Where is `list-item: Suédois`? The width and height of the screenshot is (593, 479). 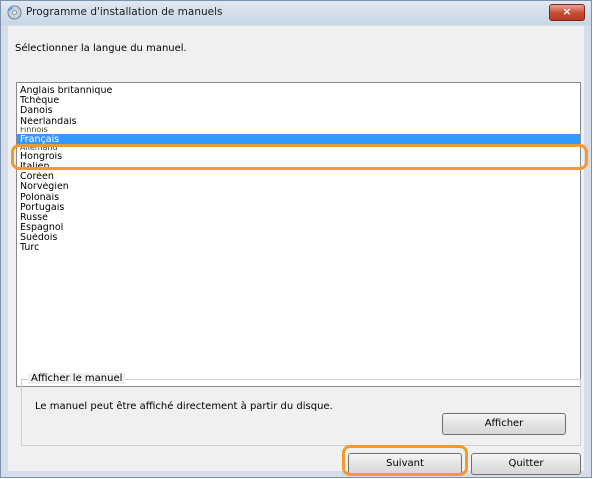
list-item: Suédois is located at coordinates (298, 238).